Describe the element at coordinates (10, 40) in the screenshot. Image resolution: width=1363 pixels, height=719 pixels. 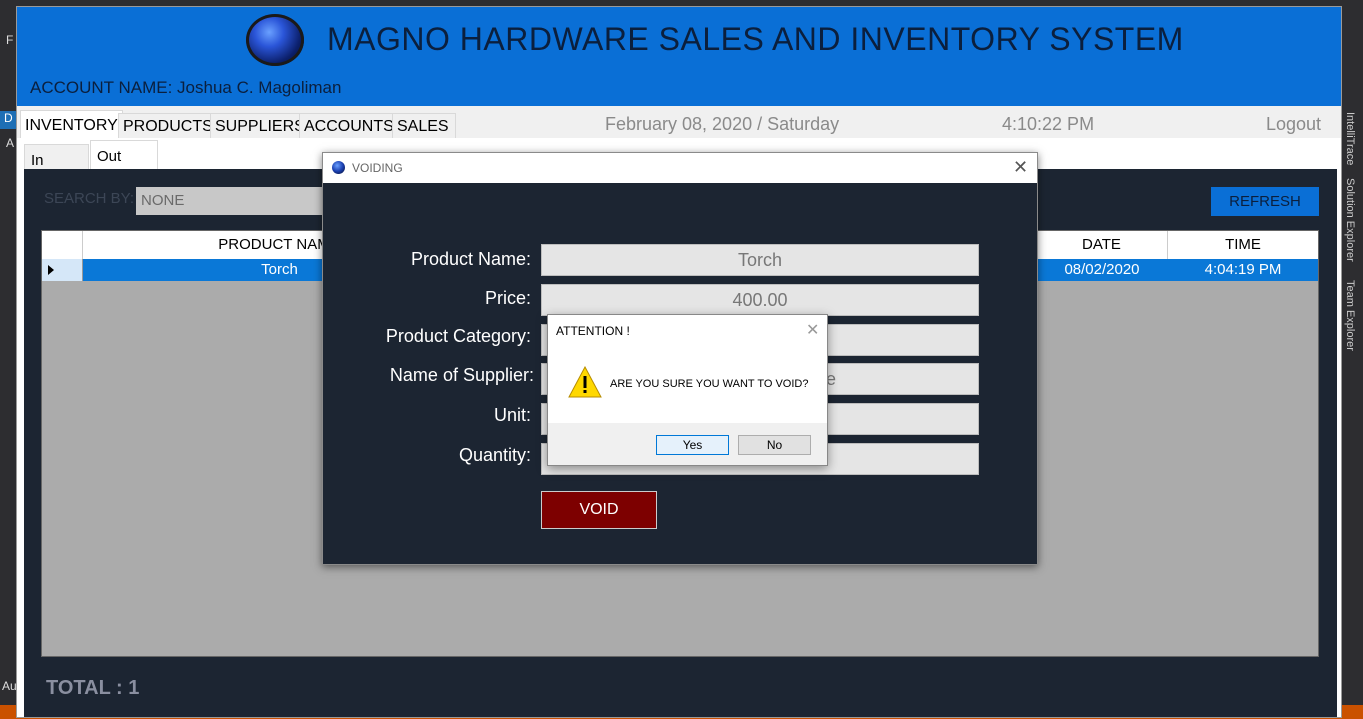
I see `ide-glyph: F` at that location.